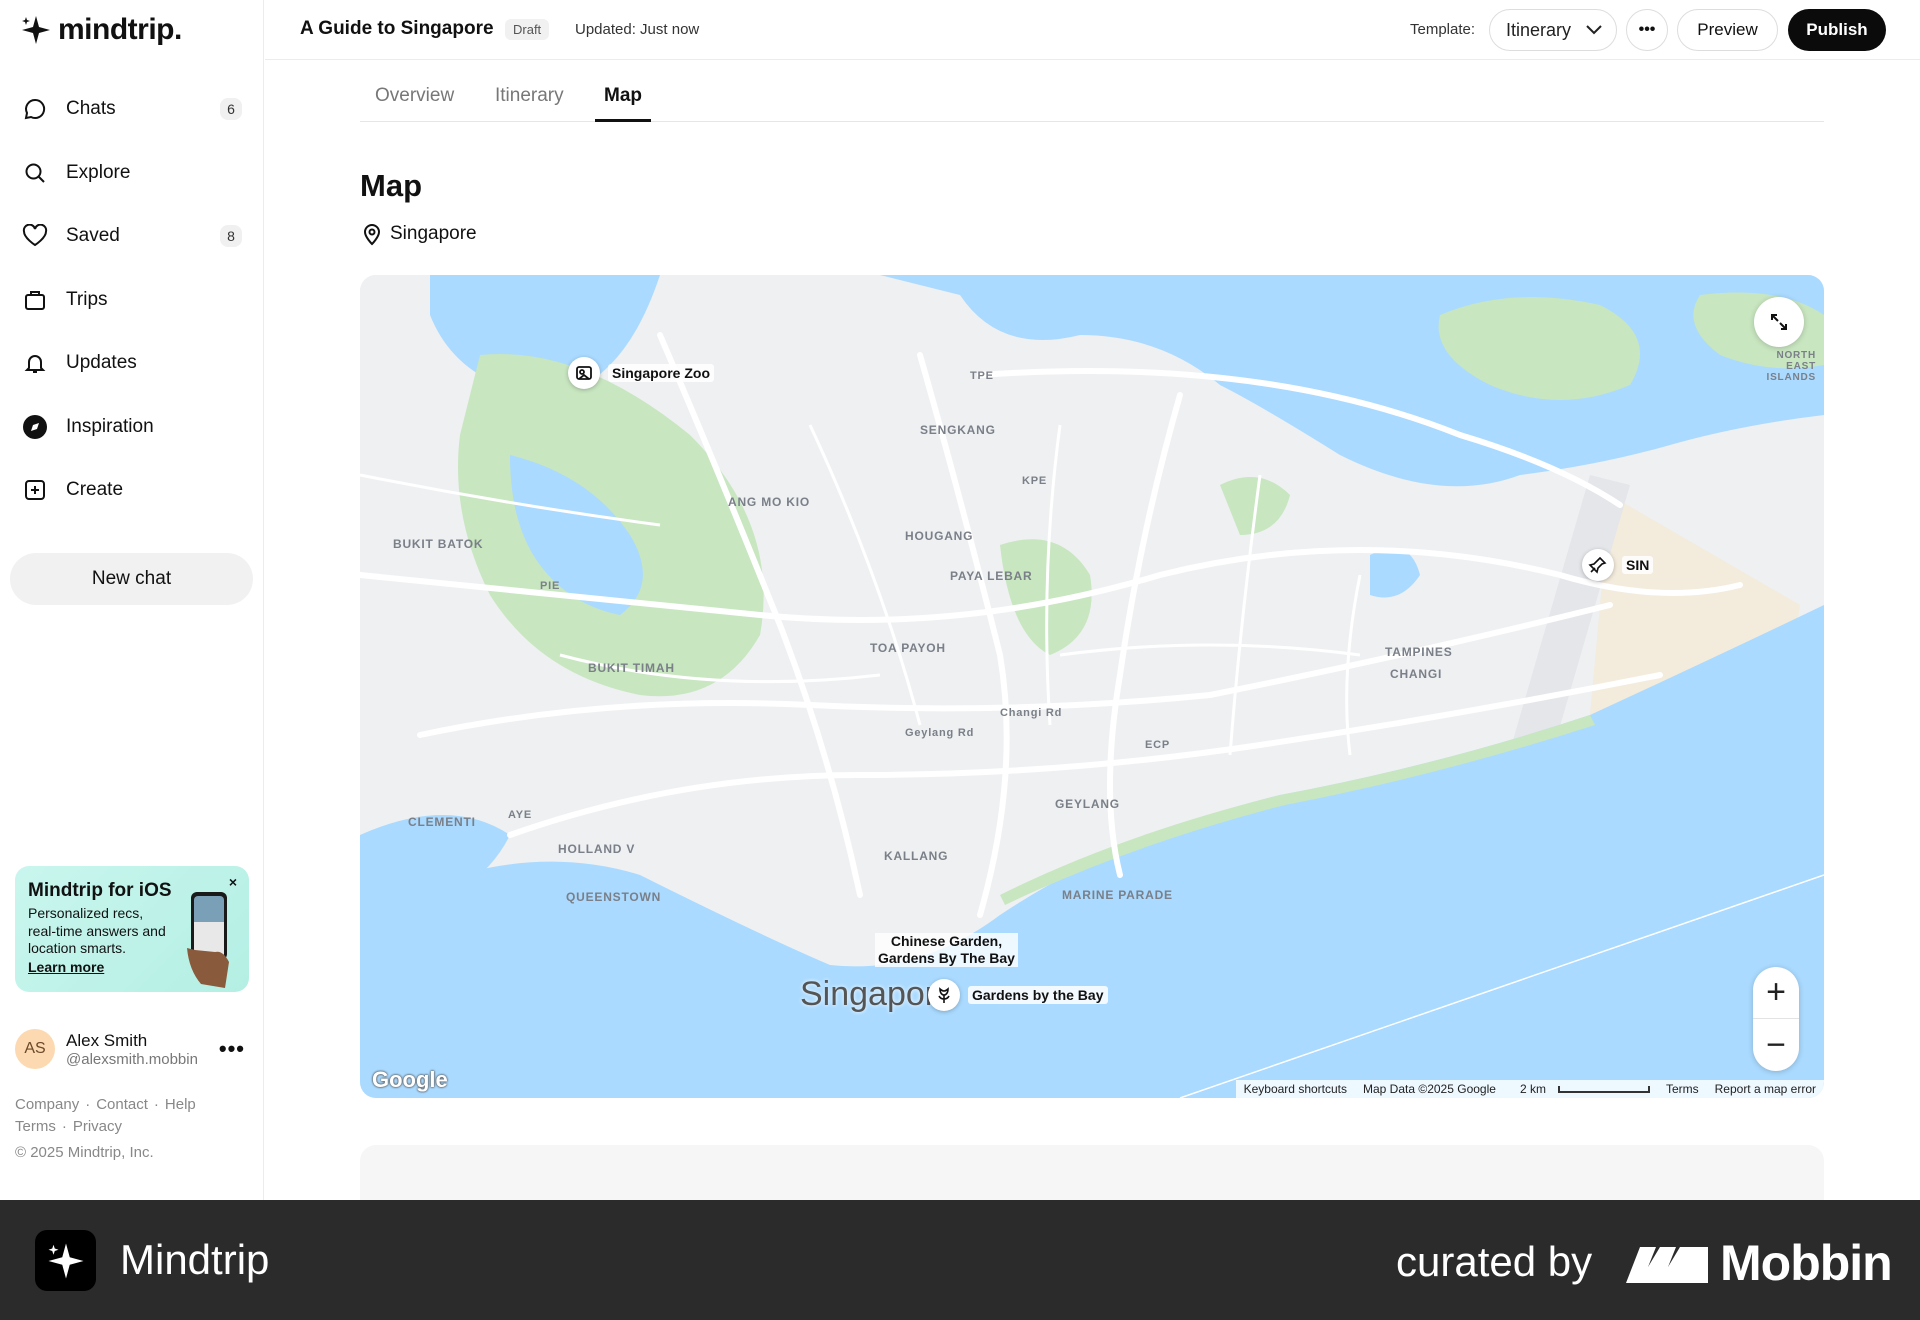 This screenshot has height=1320, width=1920. Describe the element at coordinates (1727, 30) in the screenshot. I see `preview-button: Preview` at that location.